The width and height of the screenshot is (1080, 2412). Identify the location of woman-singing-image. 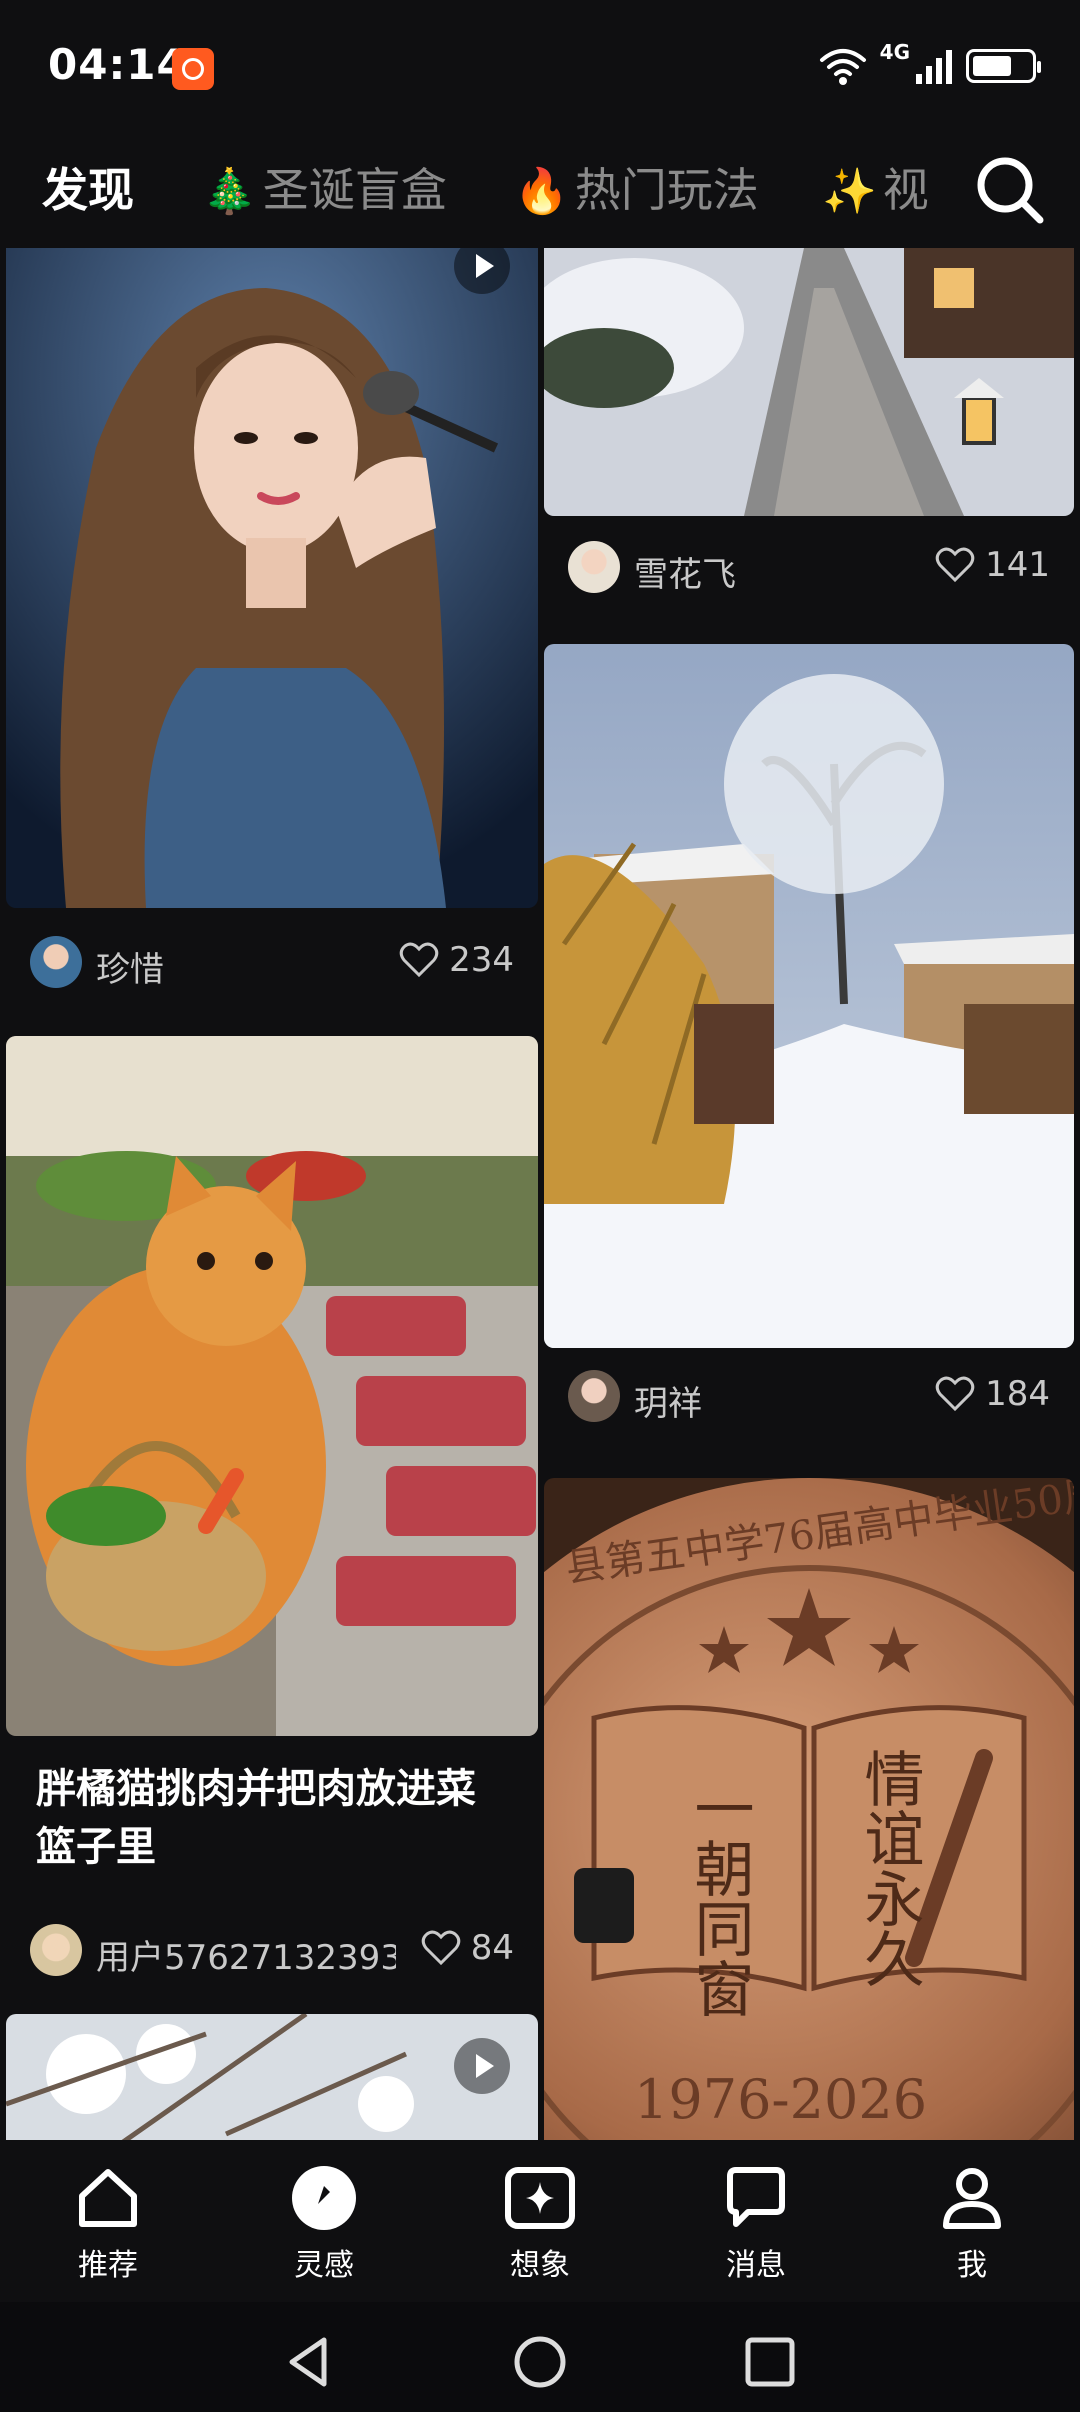
(272, 578).